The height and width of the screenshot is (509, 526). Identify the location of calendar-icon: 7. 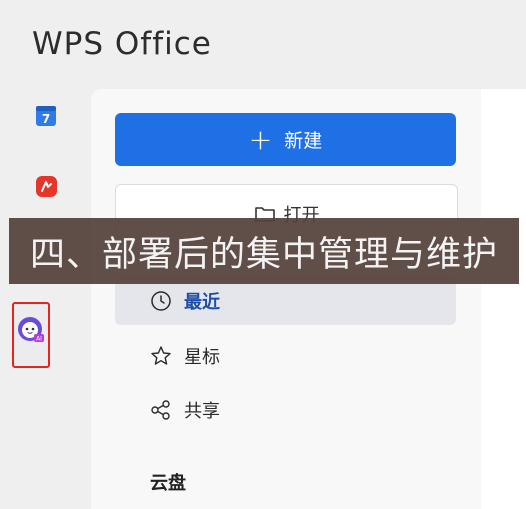
(46, 116).